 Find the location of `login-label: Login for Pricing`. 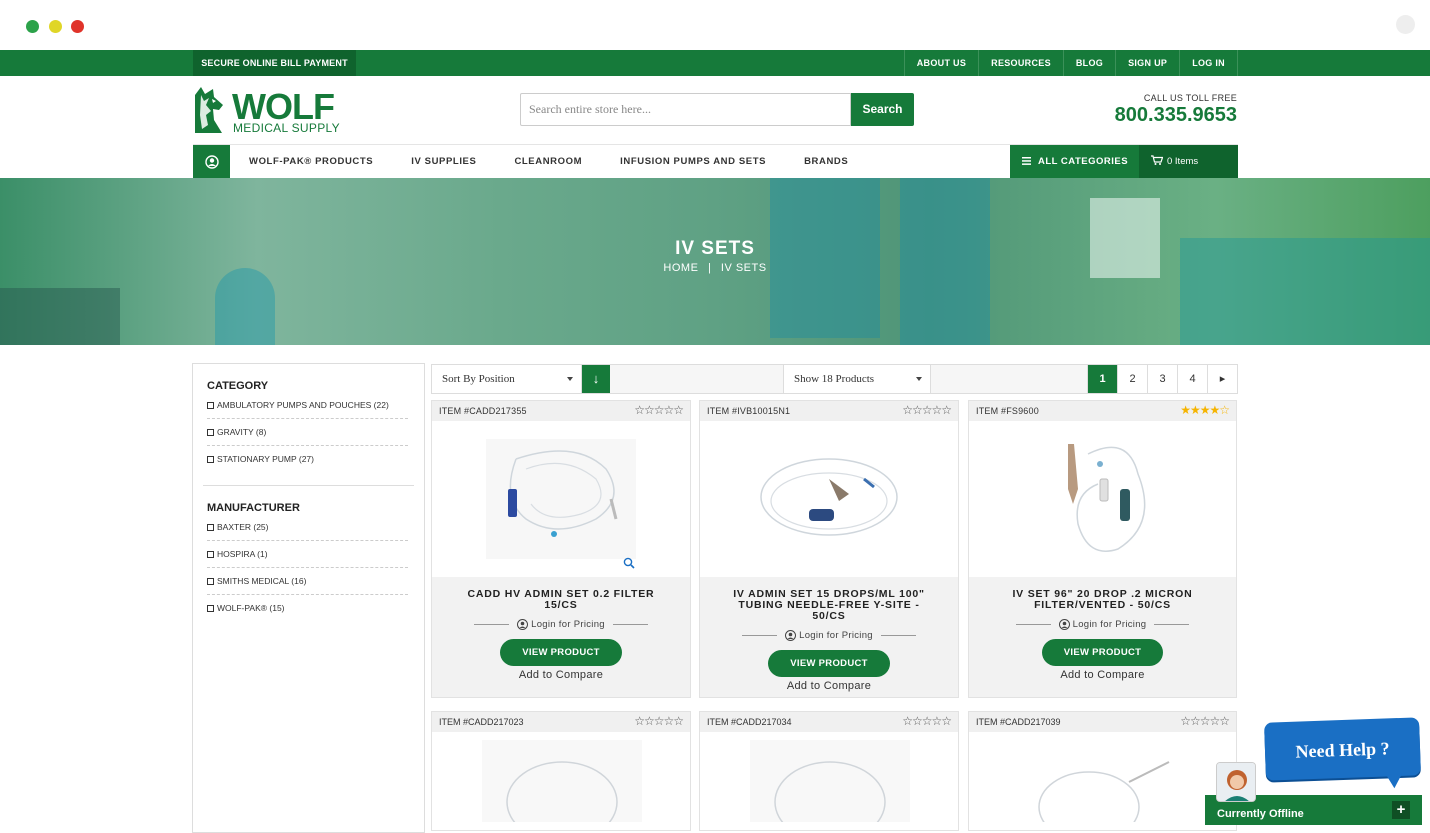

login-label: Login for Pricing is located at coordinates (1109, 624).